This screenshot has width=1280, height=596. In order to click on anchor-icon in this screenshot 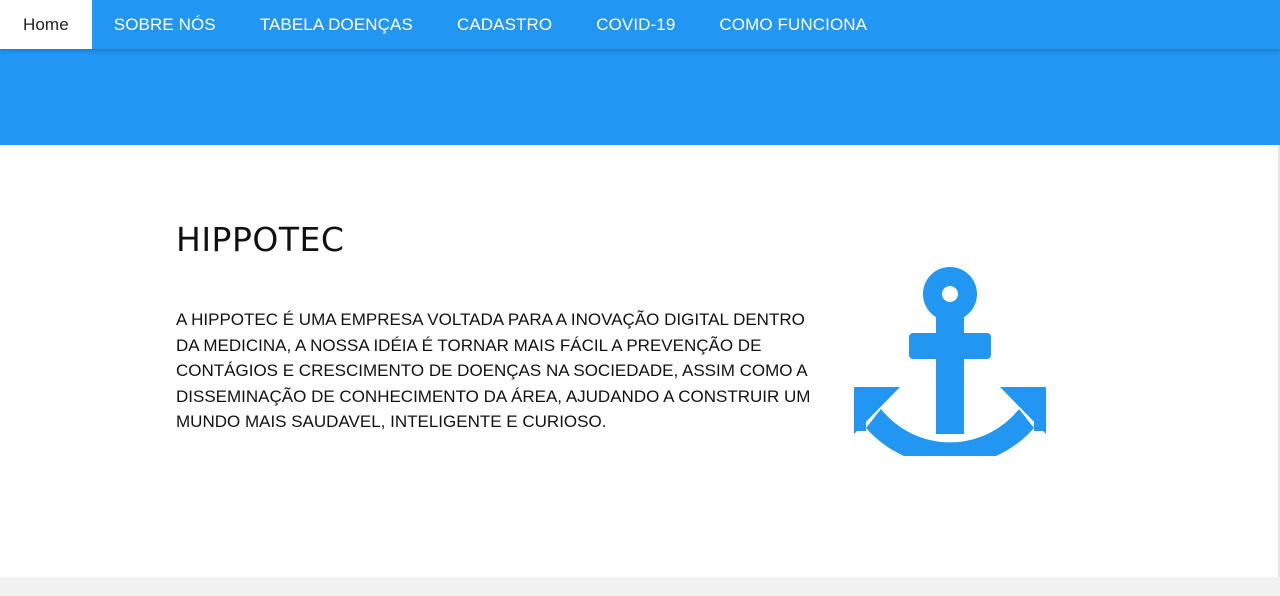, I will do `click(950, 361)`.